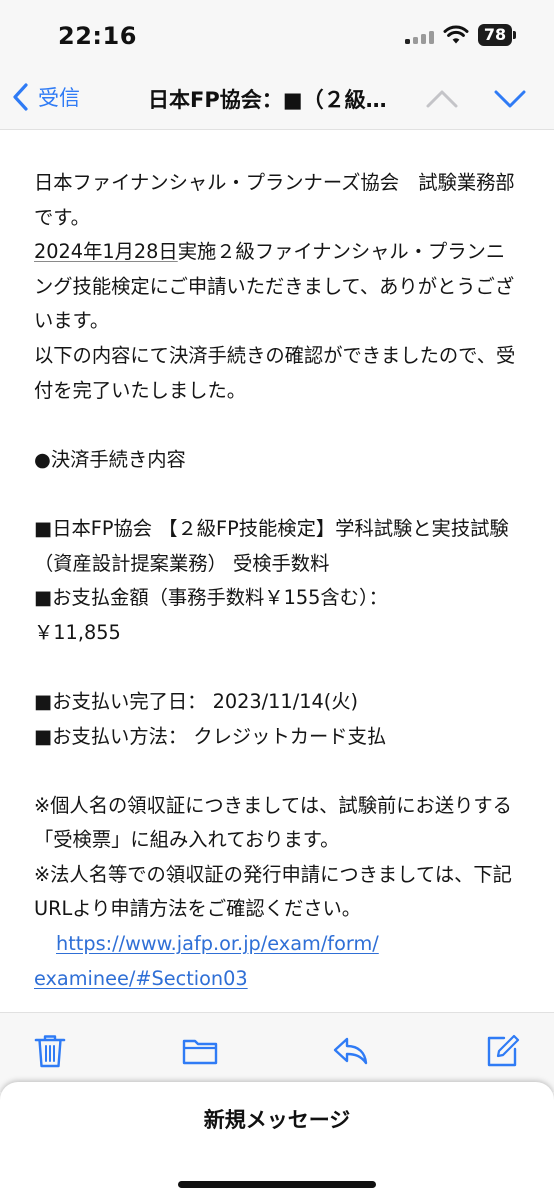 The width and height of the screenshot is (554, 1200). I want to click on status-time: 22:16, so click(97, 36).